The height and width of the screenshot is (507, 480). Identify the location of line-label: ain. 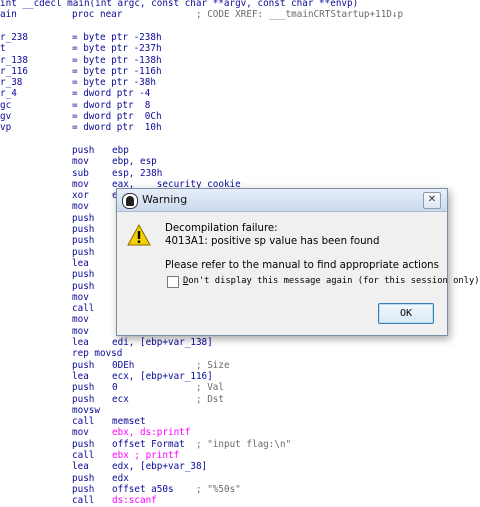
(8, 15).